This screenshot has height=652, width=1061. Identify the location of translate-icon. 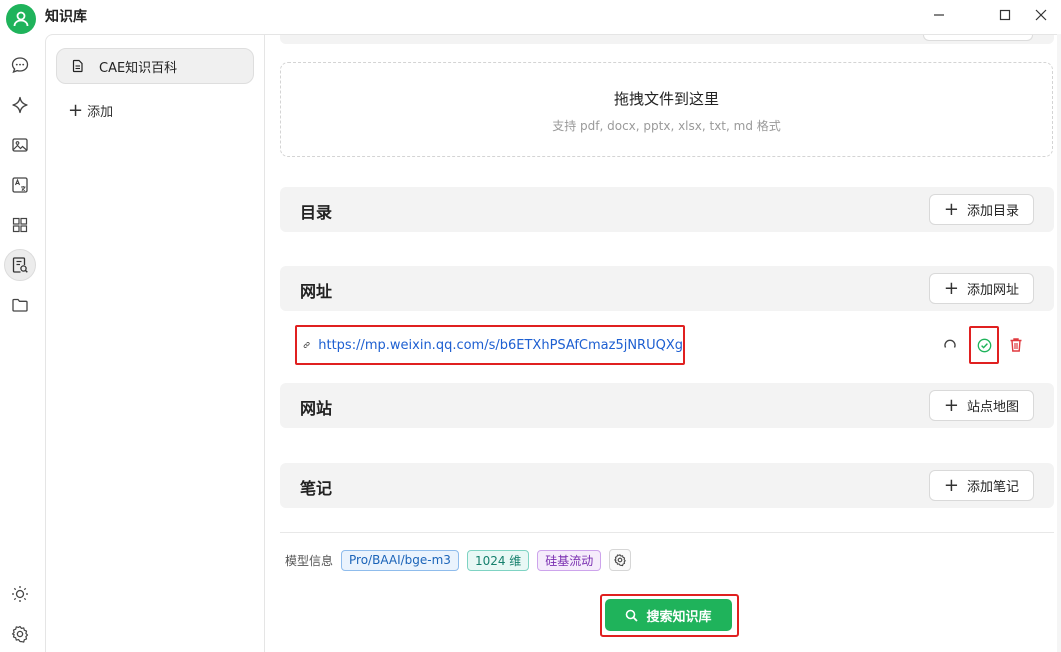
(20, 185).